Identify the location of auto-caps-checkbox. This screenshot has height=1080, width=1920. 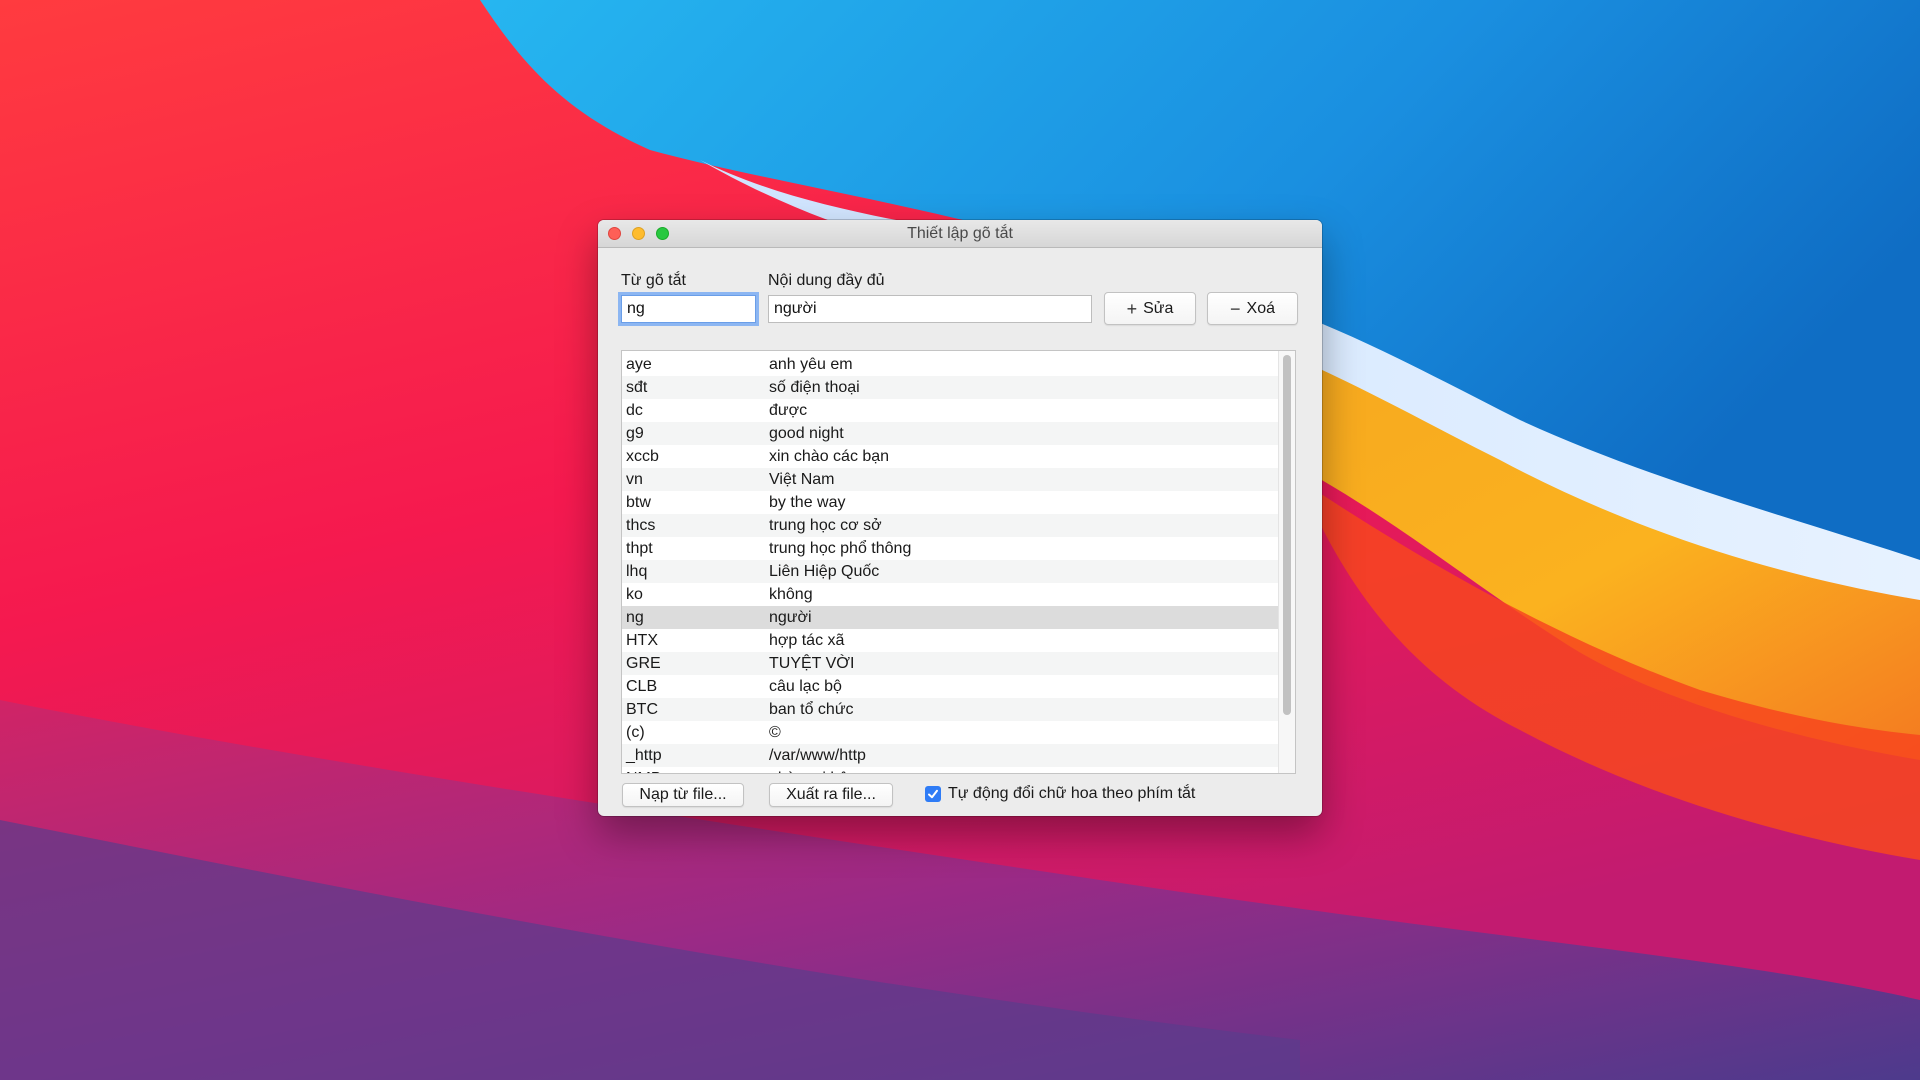
(933, 794).